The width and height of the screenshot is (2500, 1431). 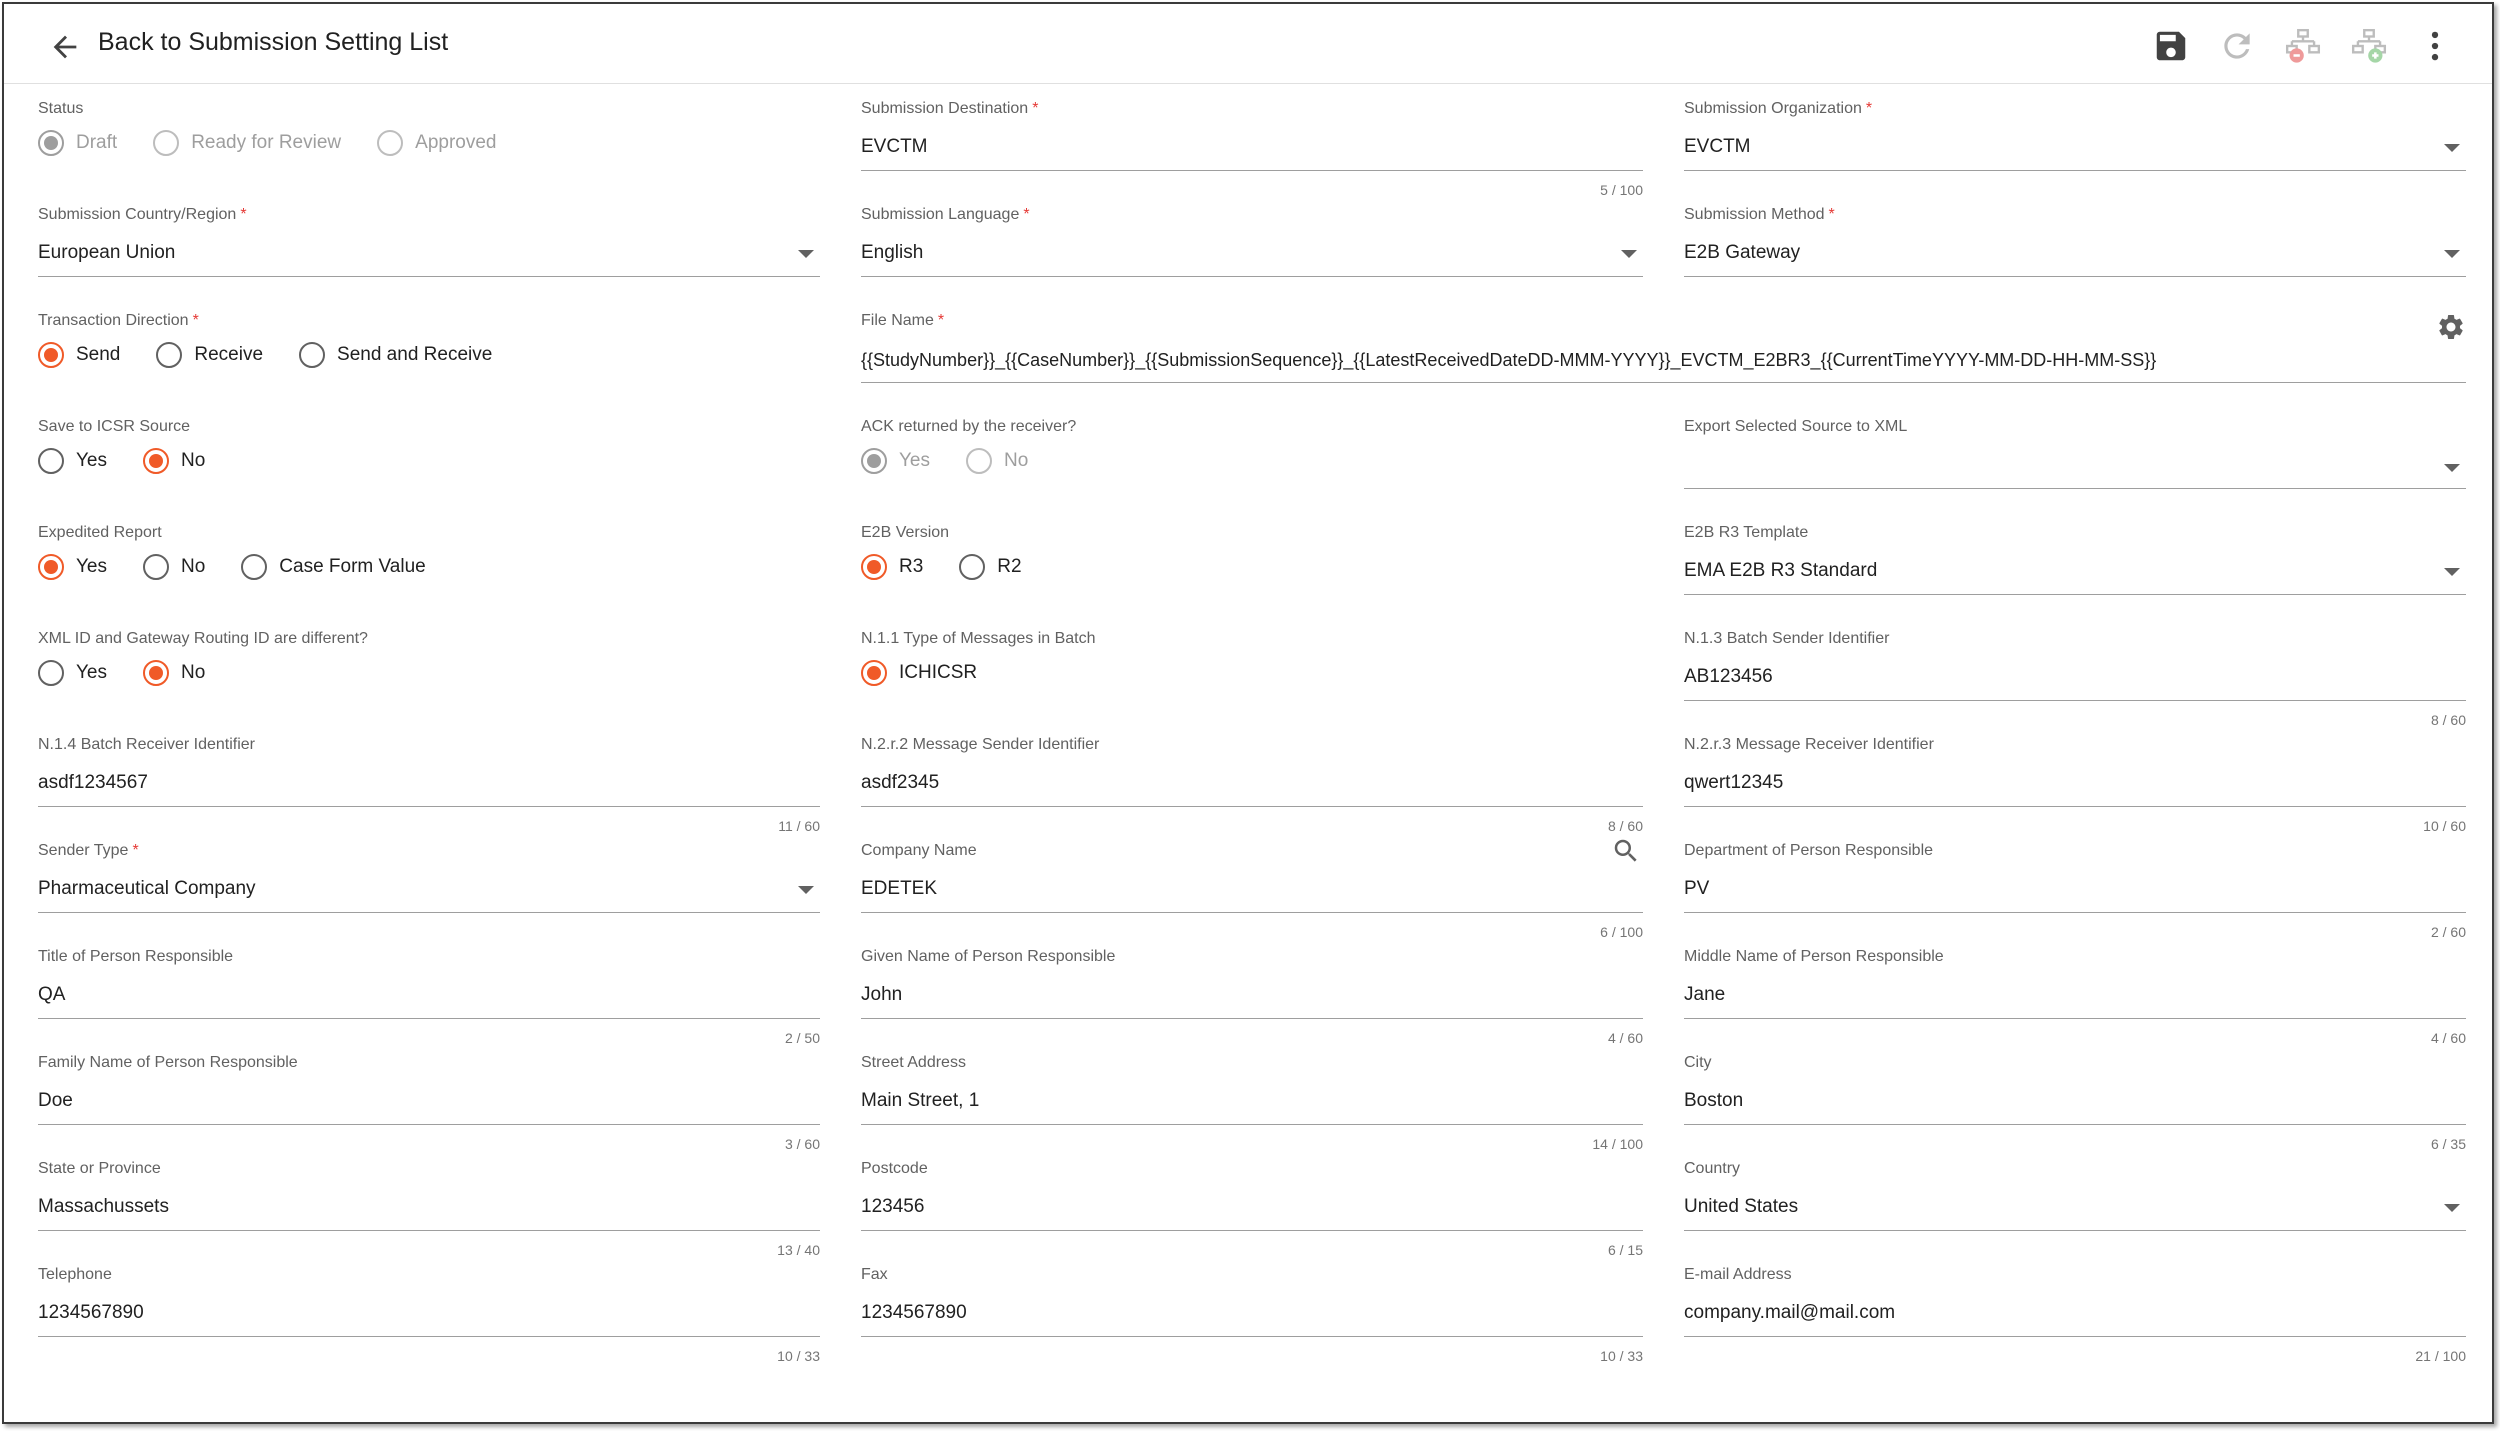 What do you see at coordinates (55, 1100) in the screenshot?
I see `field-value: Doe` at bounding box center [55, 1100].